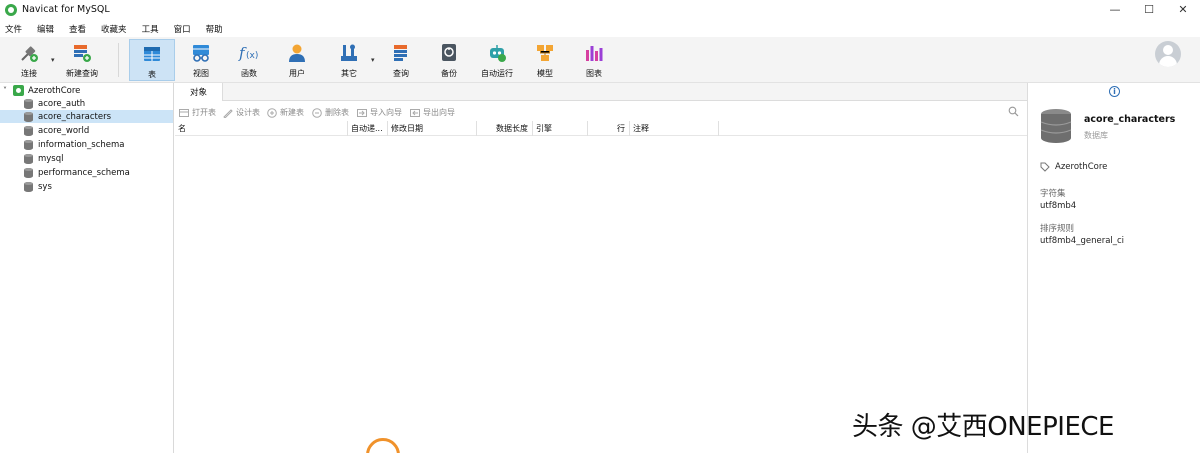  I want to click on menu-file: 文件, so click(13, 29).